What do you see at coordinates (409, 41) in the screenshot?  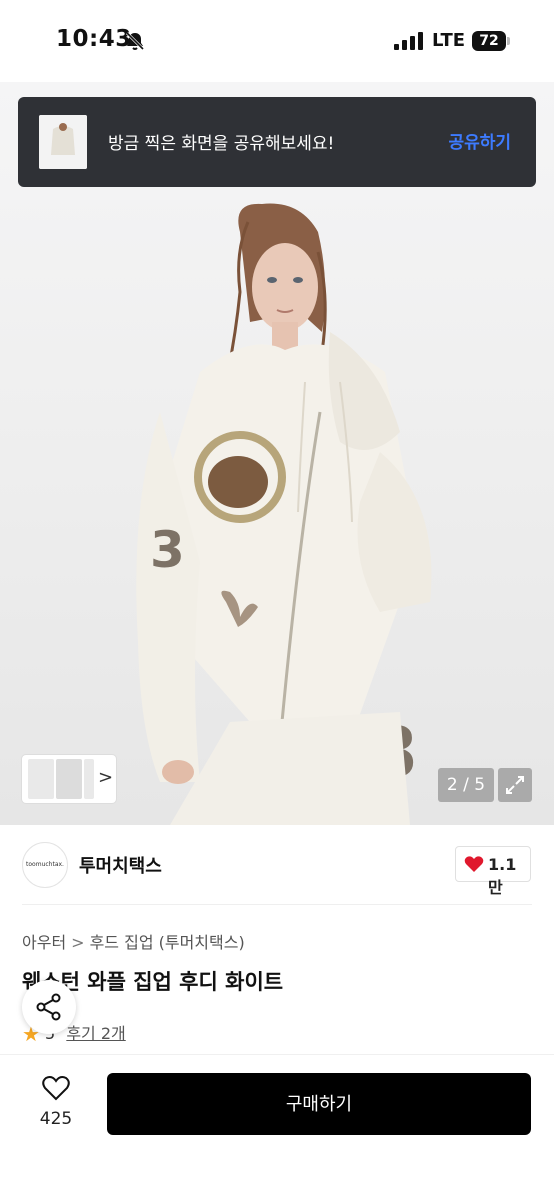 I see `signal-icon` at bounding box center [409, 41].